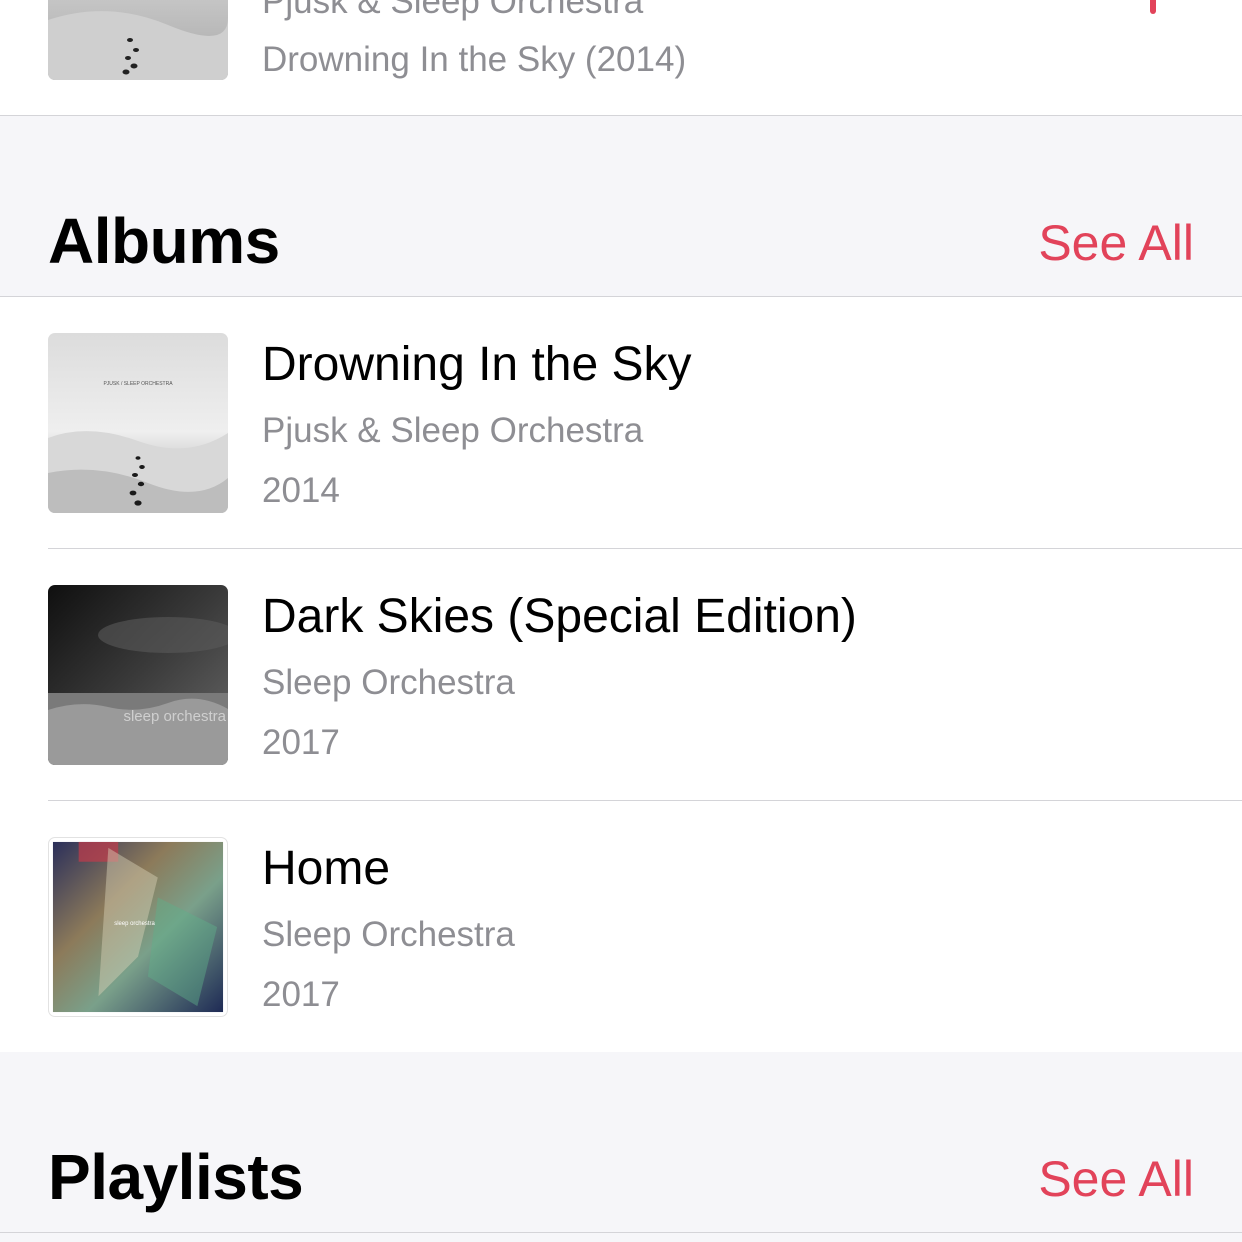 This screenshot has width=1242, height=1242. Describe the element at coordinates (621, 206) in the screenshot. I see `albums-section-header: Albums See All` at that location.